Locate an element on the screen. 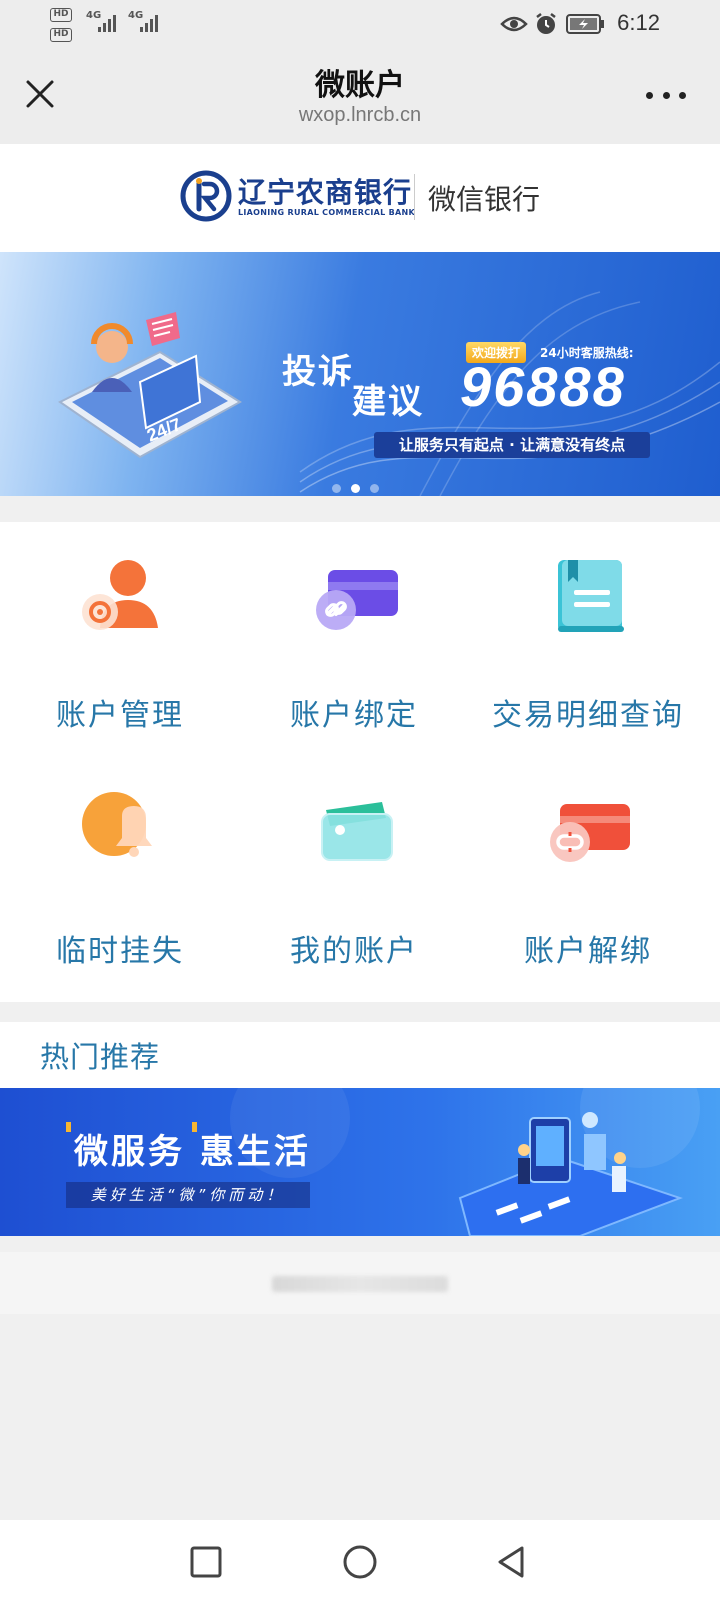 This screenshot has height=1600, width=720. phone-illustration-icon: 24/7 is located at coordinates (150, 385).